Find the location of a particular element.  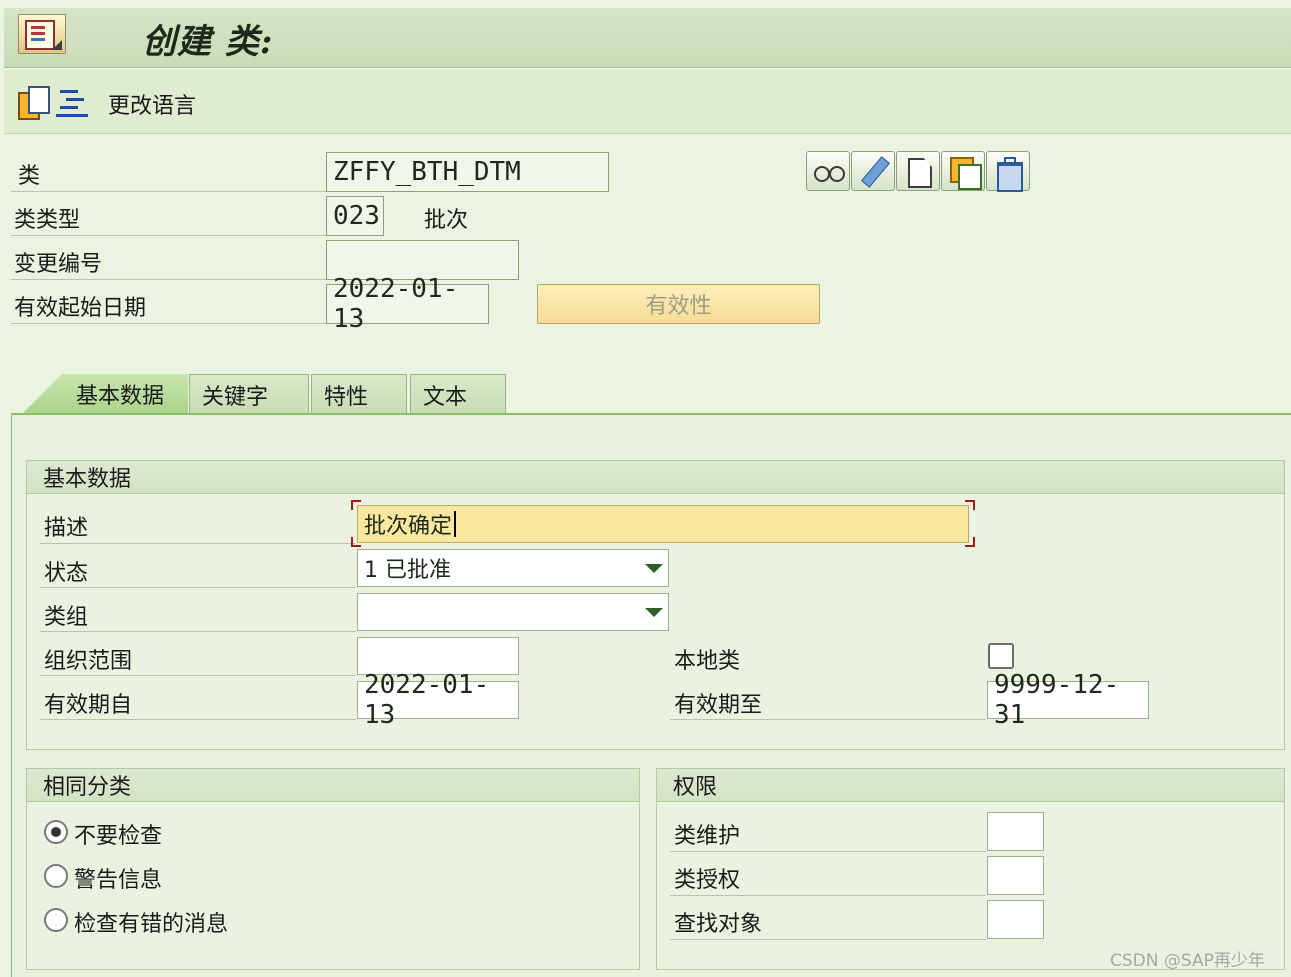

text-cursor is located at coordinates (455, 524).